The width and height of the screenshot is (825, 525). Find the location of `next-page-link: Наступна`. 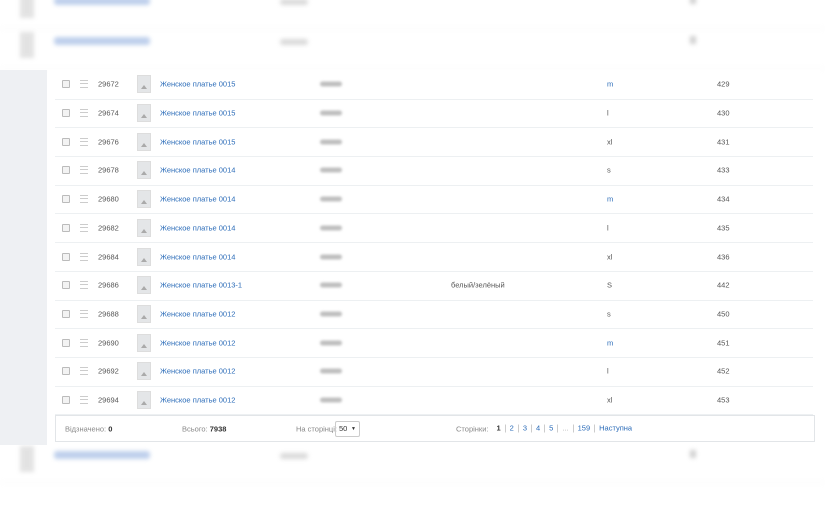

next-page-link: Наступна is located at coordinates (615, 428).